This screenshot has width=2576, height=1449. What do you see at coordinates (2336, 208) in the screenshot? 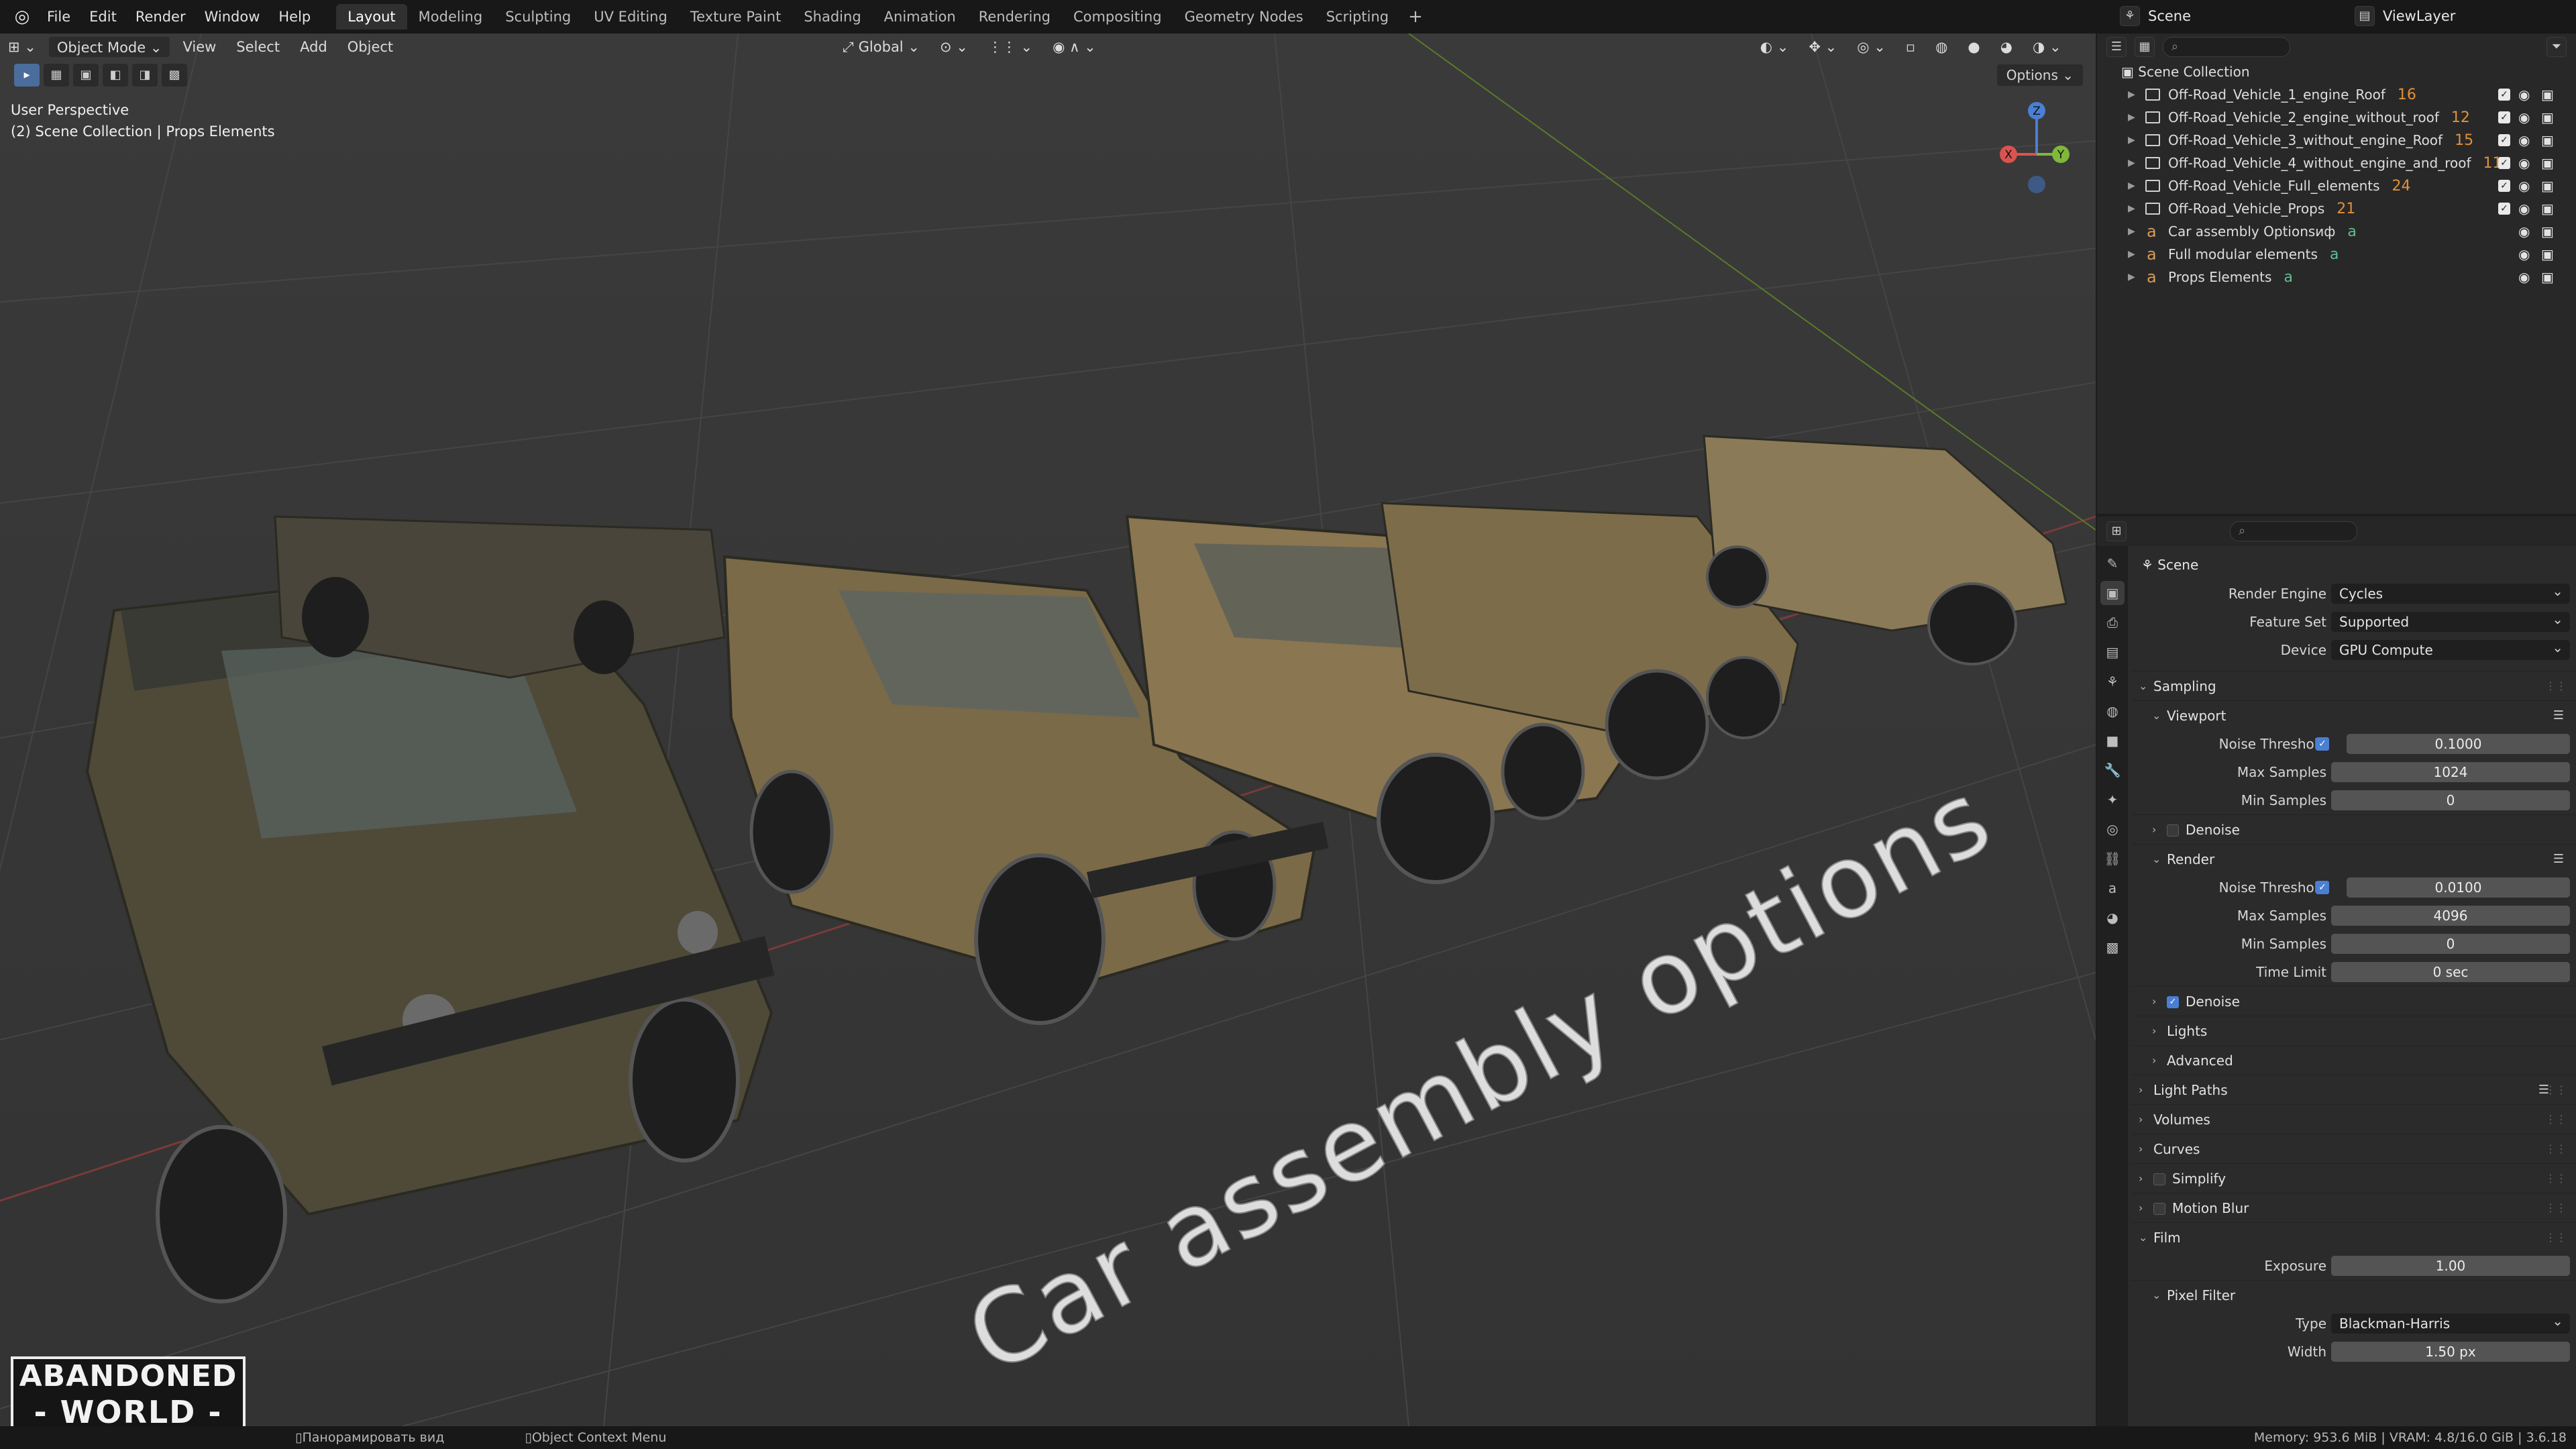
I see `outliner-row: ▶ Off-Road_Vehicle_Props 21 ✓ ◉ ▣` at bounding box center [2336, 208].